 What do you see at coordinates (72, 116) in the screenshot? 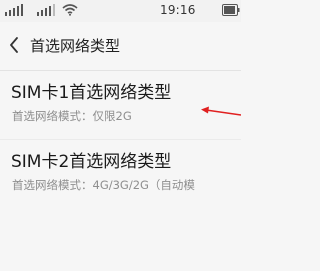
I see `list-item-subtitle: 首选网络模式：仅限2G` at bounding box center [72, 116].